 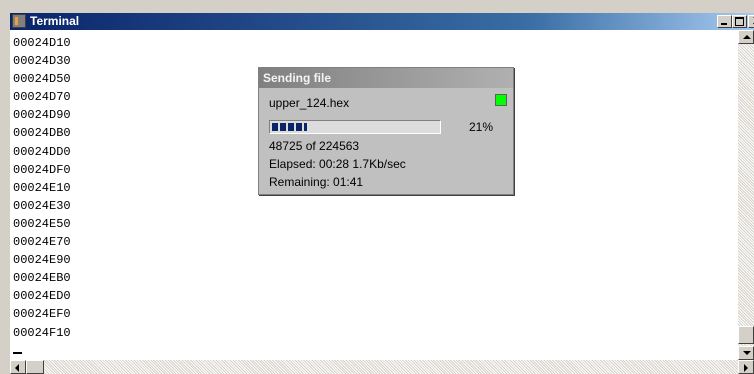 I want to click on progress-percent: 21%, so click(x=481, y=127).